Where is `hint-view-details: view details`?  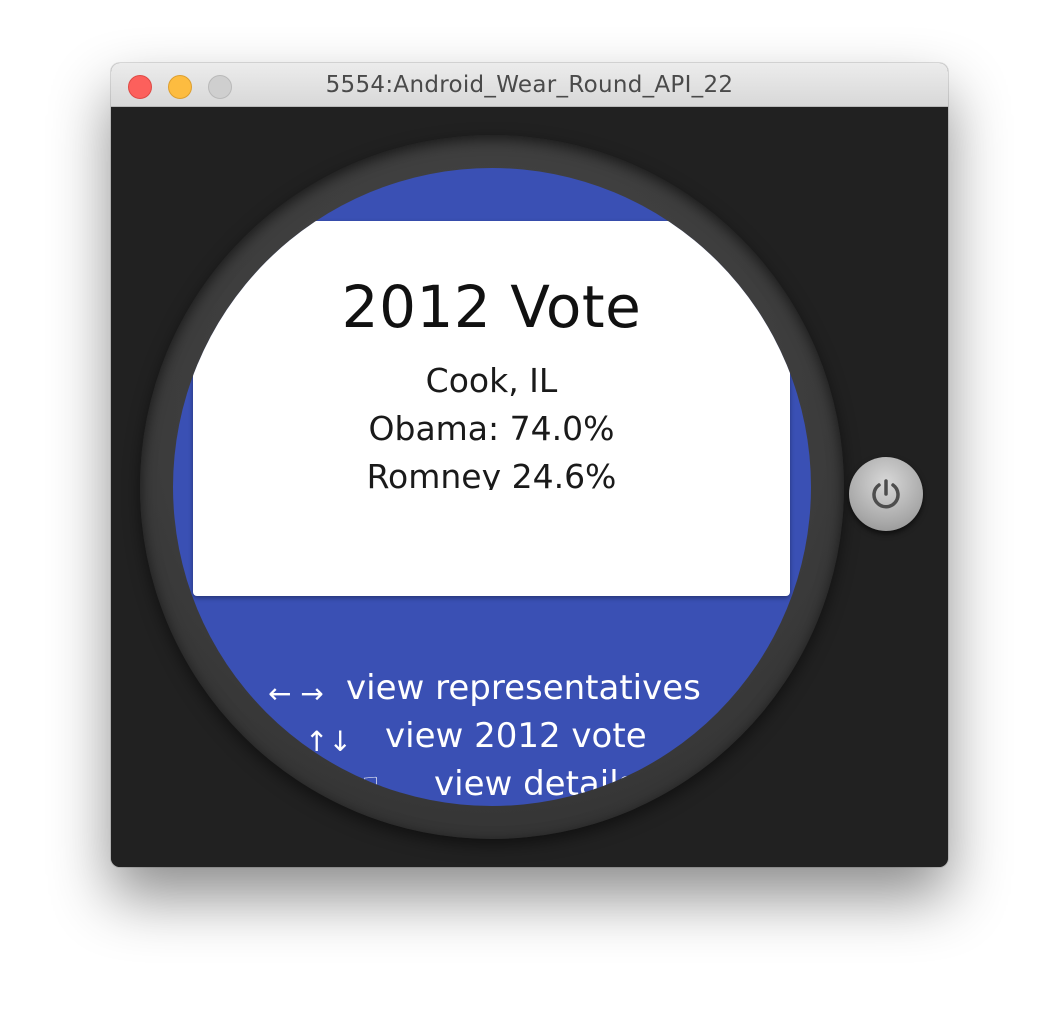
hint-view-details: view details is located at coordinates (535, 784).